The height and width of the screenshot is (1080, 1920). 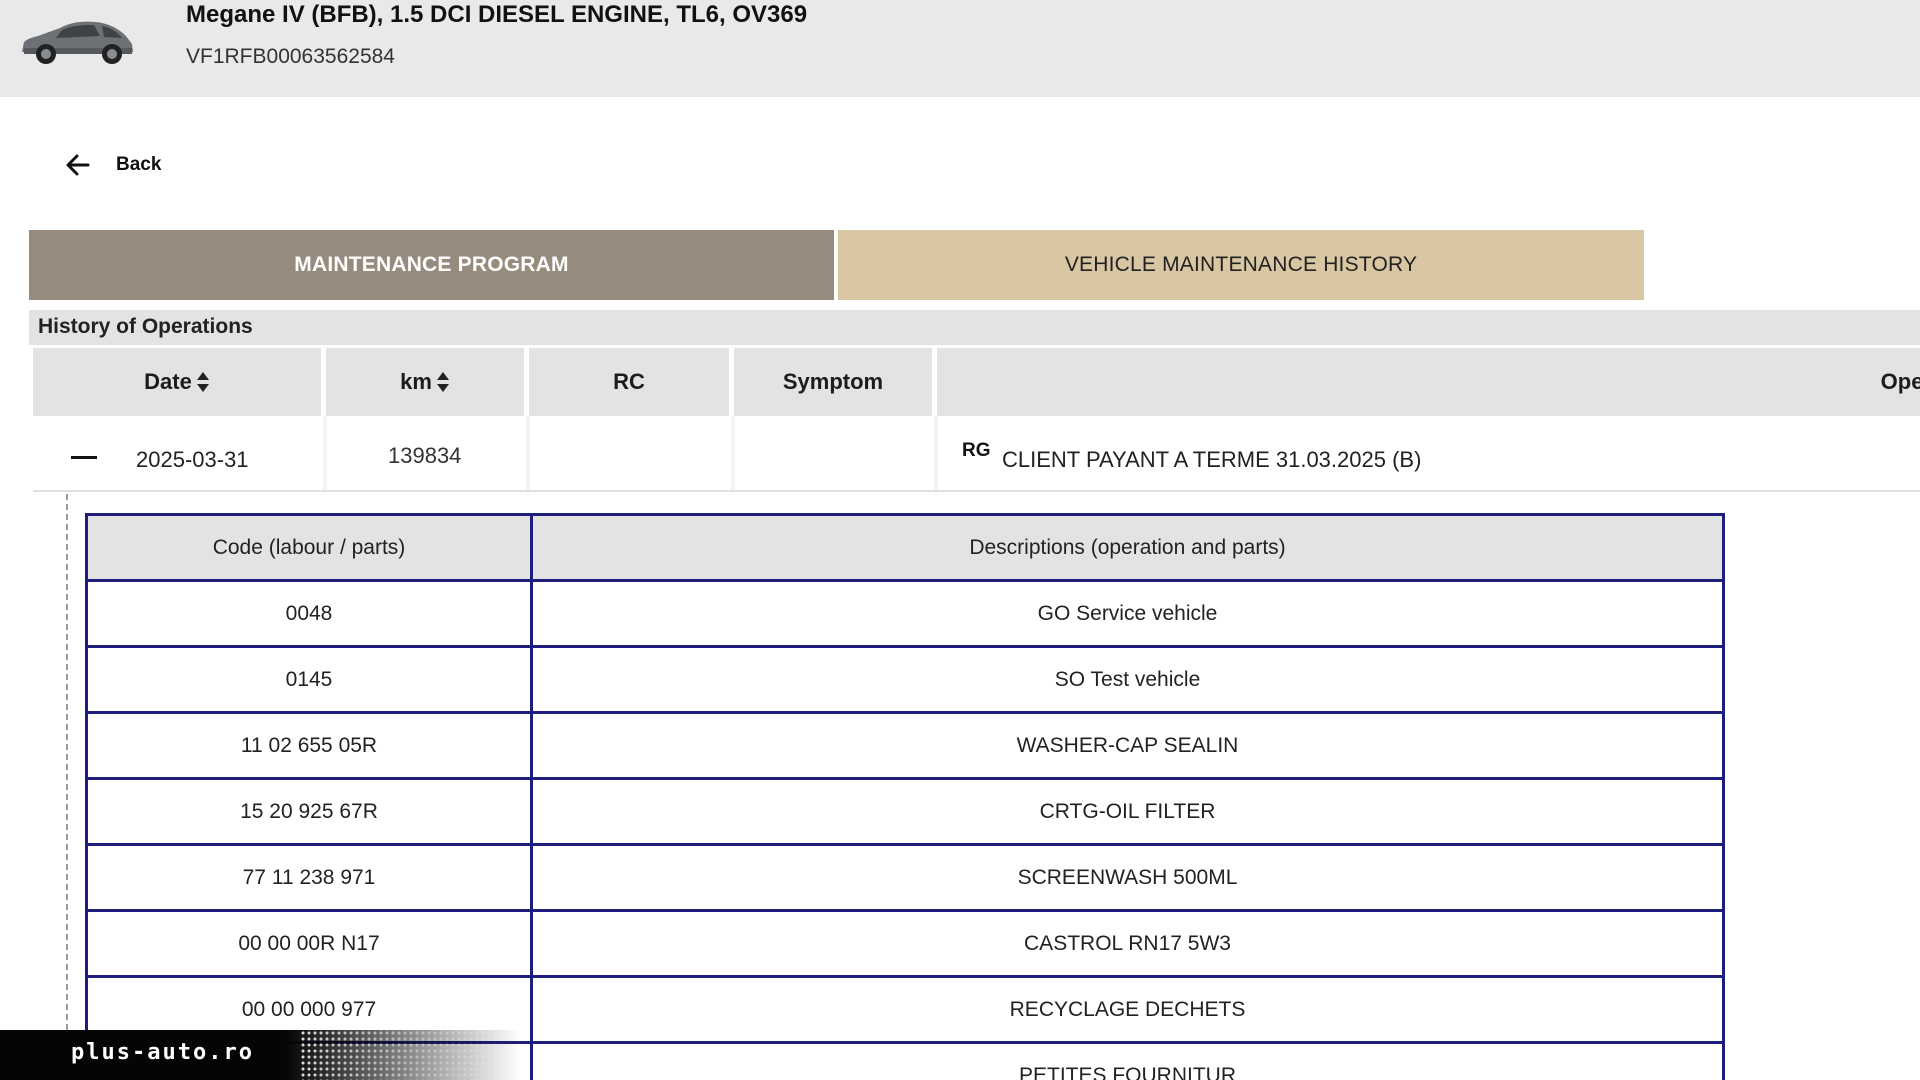 What do you see at coordinates (309, 811) in the screenshot?
I see `item-code: 15 20 925 67R` at bounding box center [309, 811].